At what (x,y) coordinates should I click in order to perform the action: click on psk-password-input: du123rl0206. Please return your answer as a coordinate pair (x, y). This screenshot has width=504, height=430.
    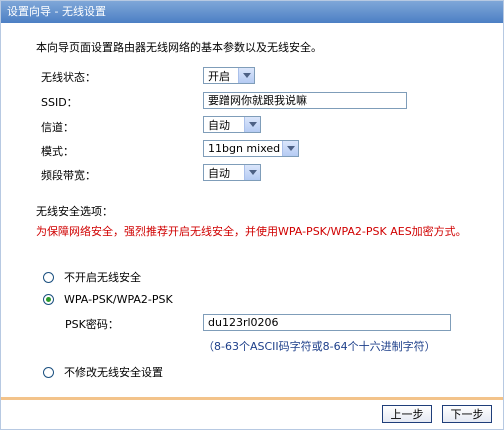
    Looking at the image, I should click on (327, 322).